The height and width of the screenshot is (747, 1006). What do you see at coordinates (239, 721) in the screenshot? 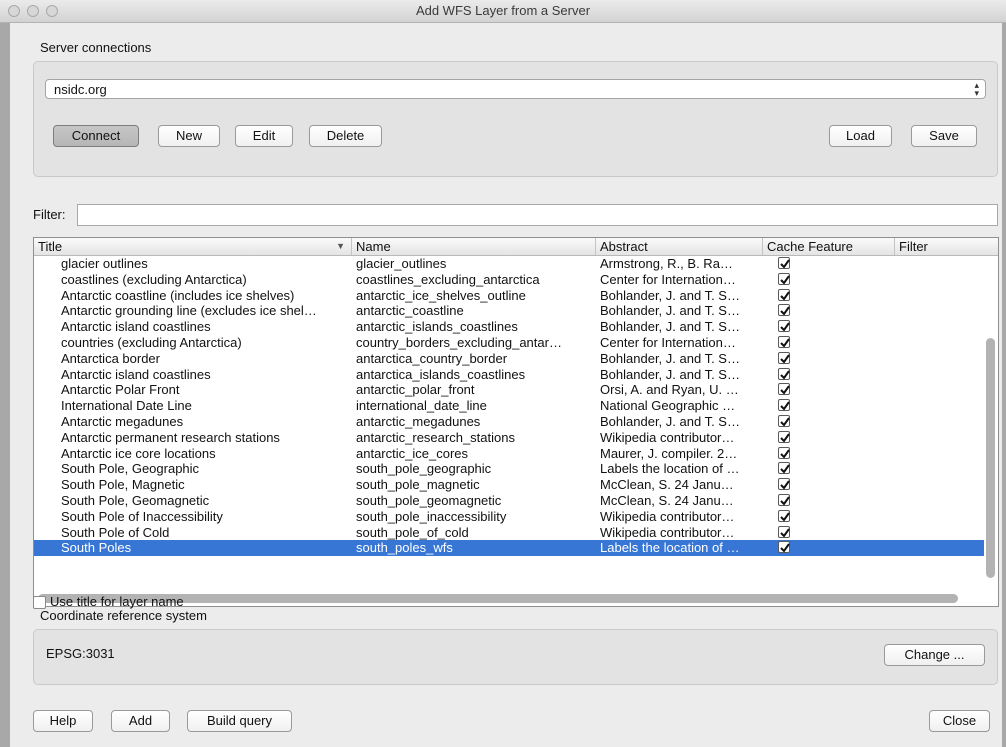
I see `build-query-button: Build query` at bounding box center [239, 721].